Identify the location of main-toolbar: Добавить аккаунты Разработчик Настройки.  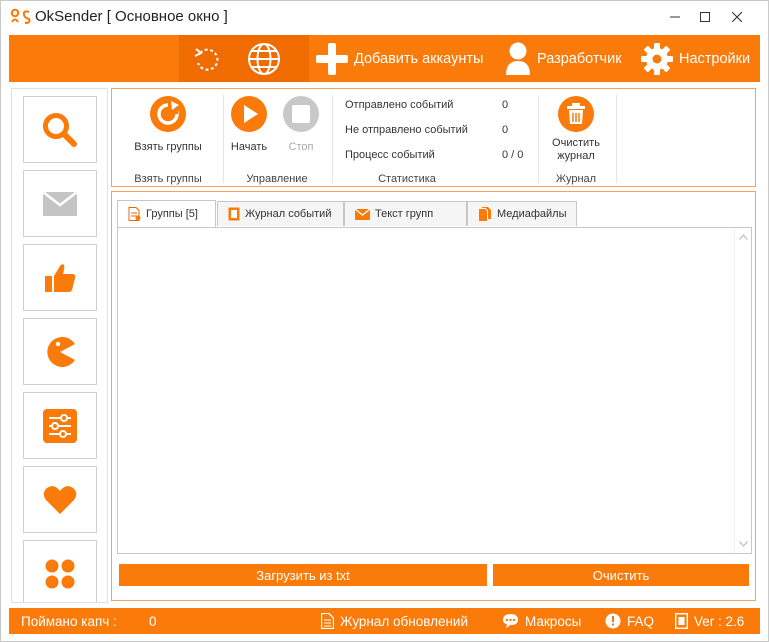
(384, 58).